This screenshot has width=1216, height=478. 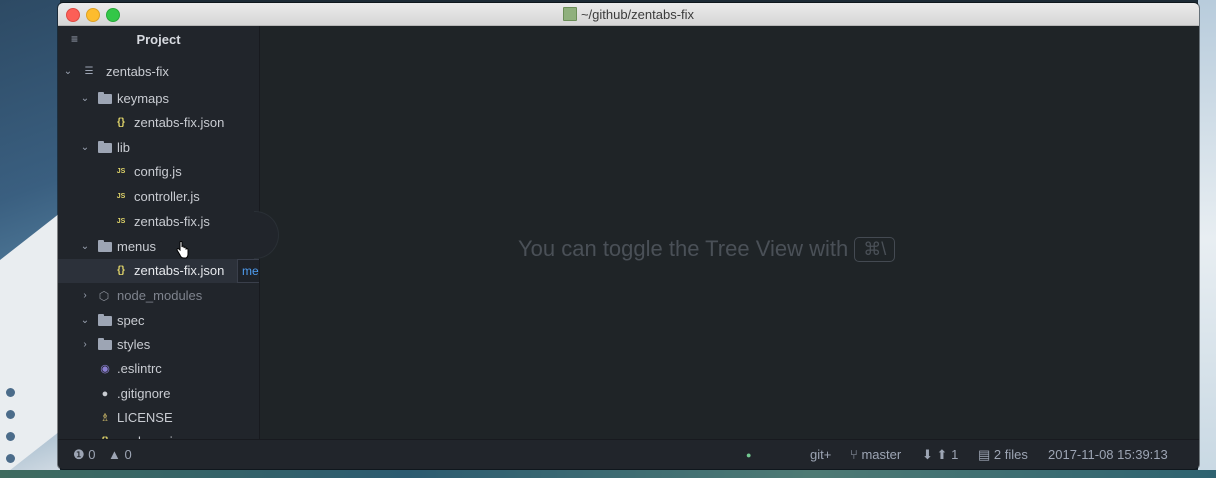 What do you see at coordinates (182, 250) in the screenshot?
I see `hand-cursor-icon` at bounding box center [182, 250].